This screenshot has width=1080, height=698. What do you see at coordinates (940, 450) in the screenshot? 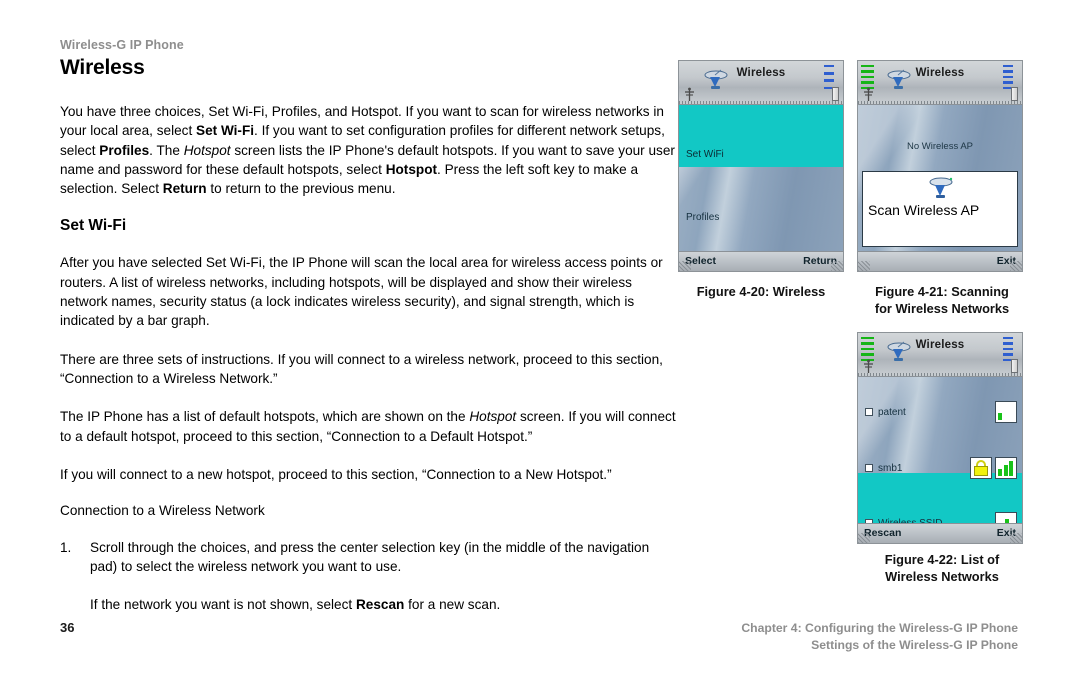
I see `fig22-network-list: patent smb1 Wireless SSID` at bounding box center [940, 450].